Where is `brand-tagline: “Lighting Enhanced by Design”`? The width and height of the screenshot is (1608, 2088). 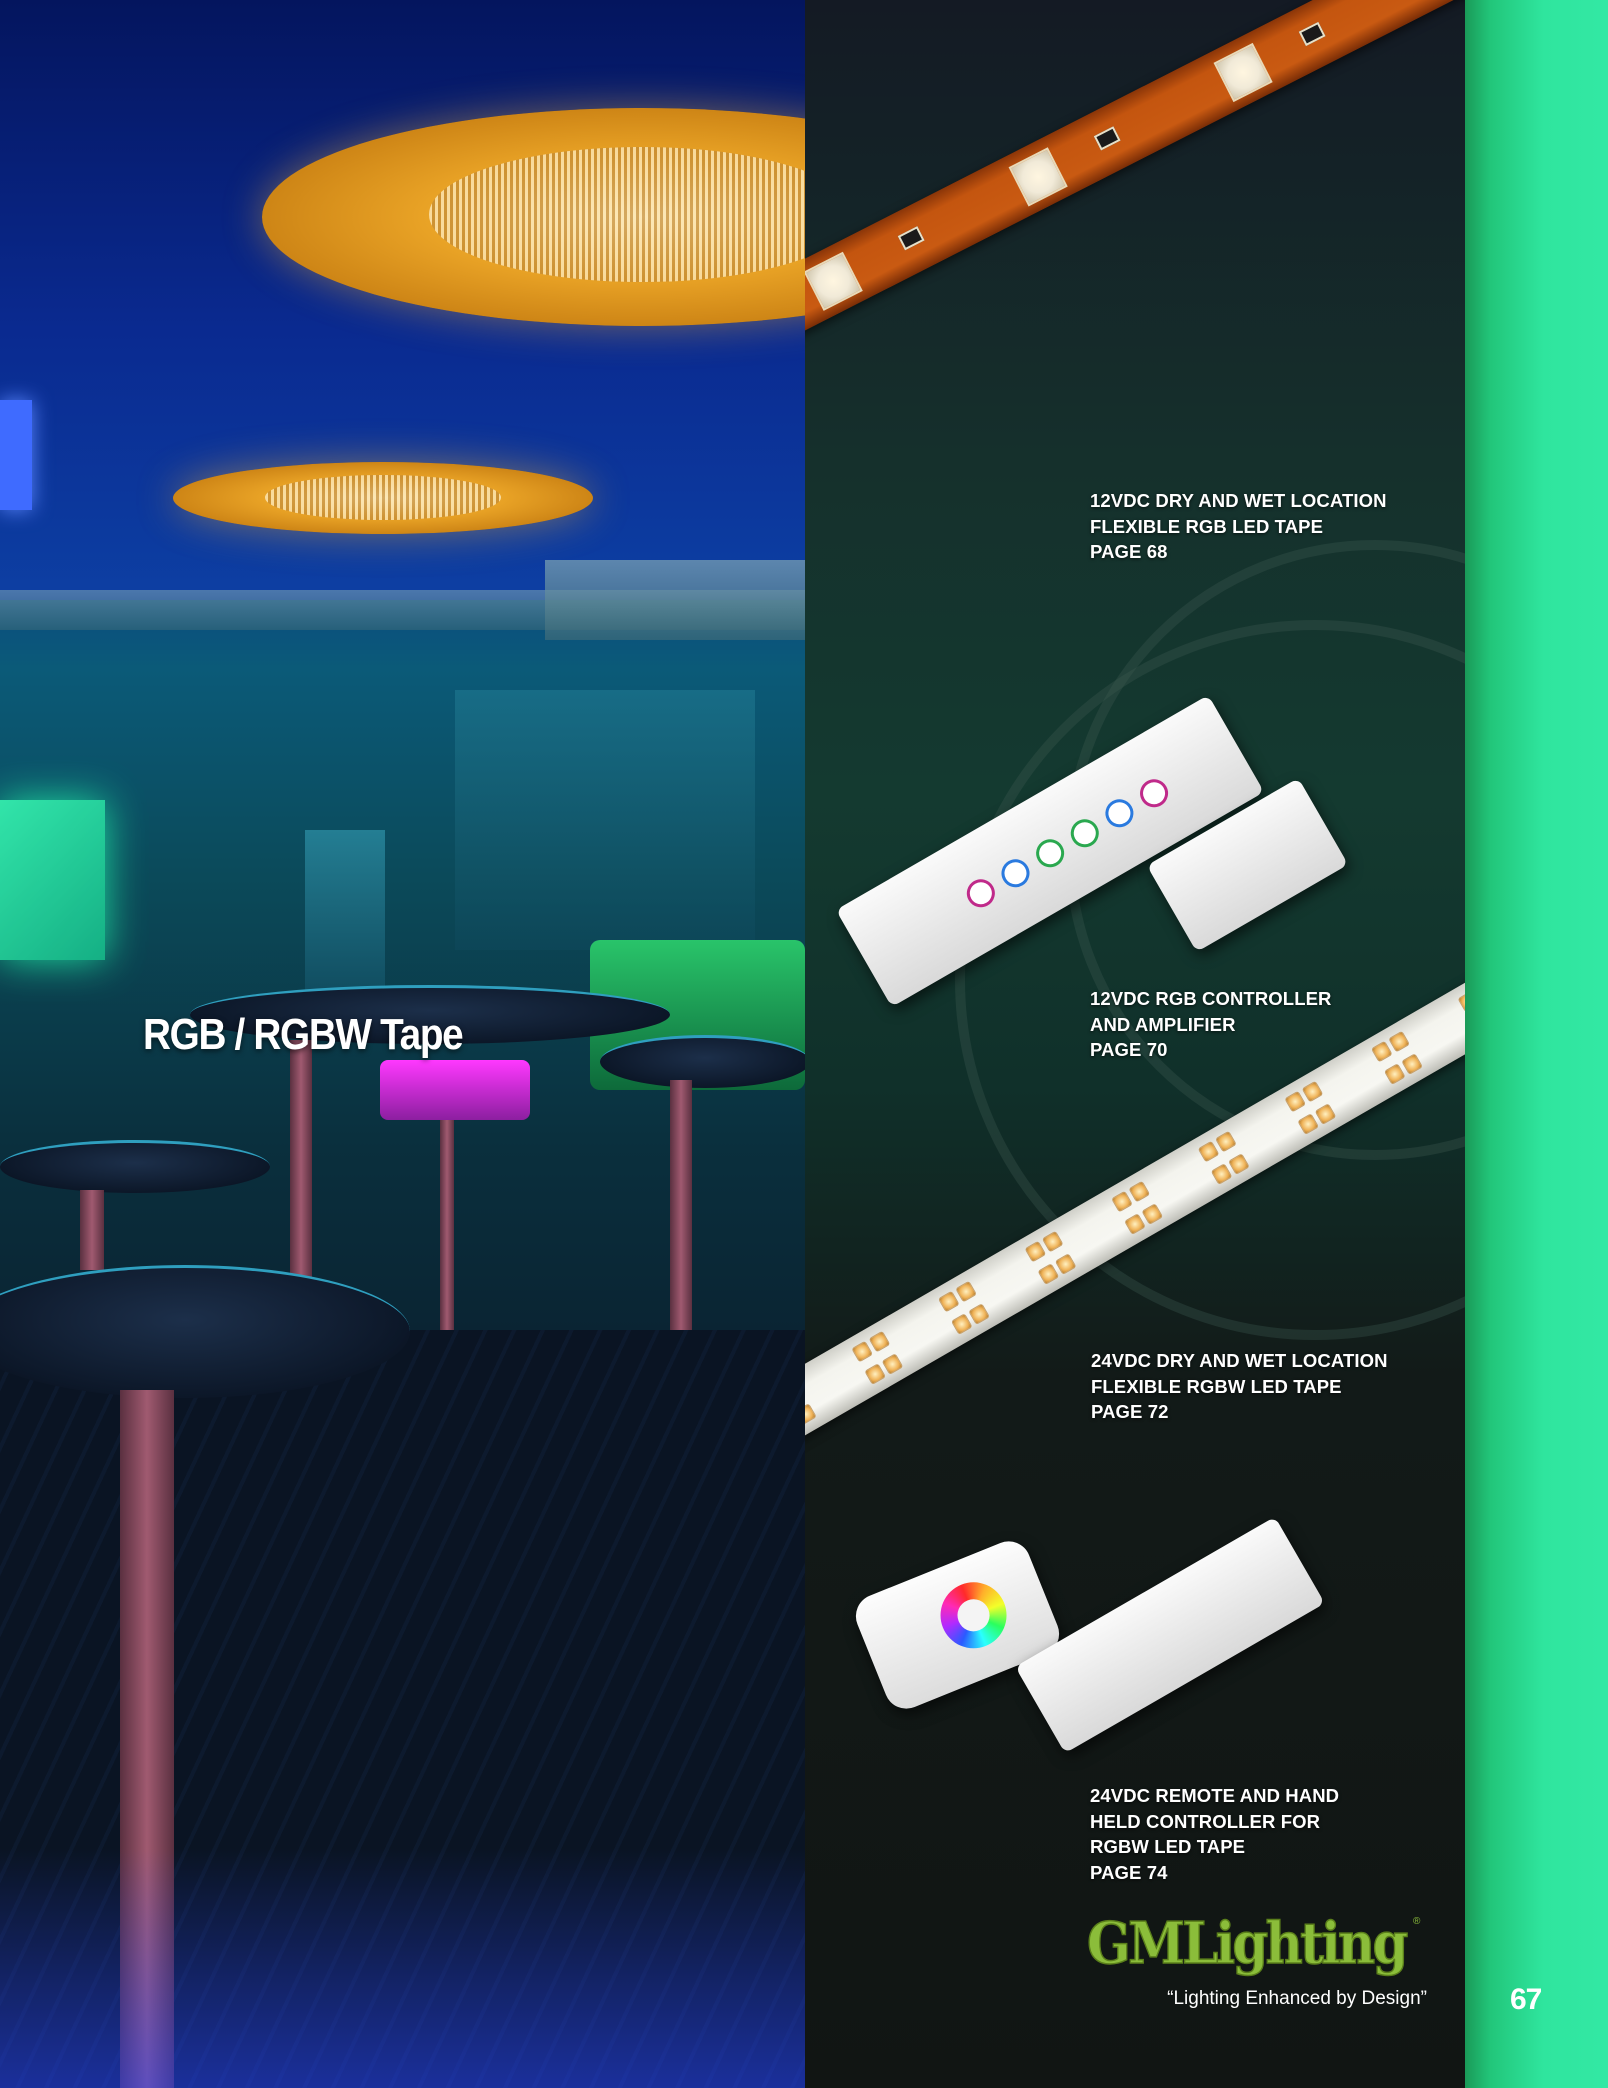 brand-tagline: “Lighting Enhanced by Design” is located at coordinates (1297, 1998).